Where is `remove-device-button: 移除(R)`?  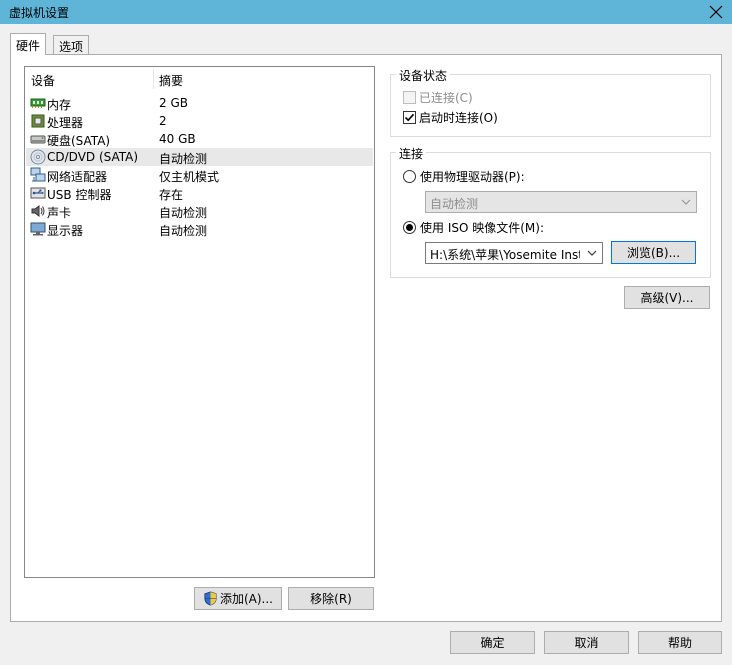
remove-device-button: 移除(R) is located at coordinates (331, 598).